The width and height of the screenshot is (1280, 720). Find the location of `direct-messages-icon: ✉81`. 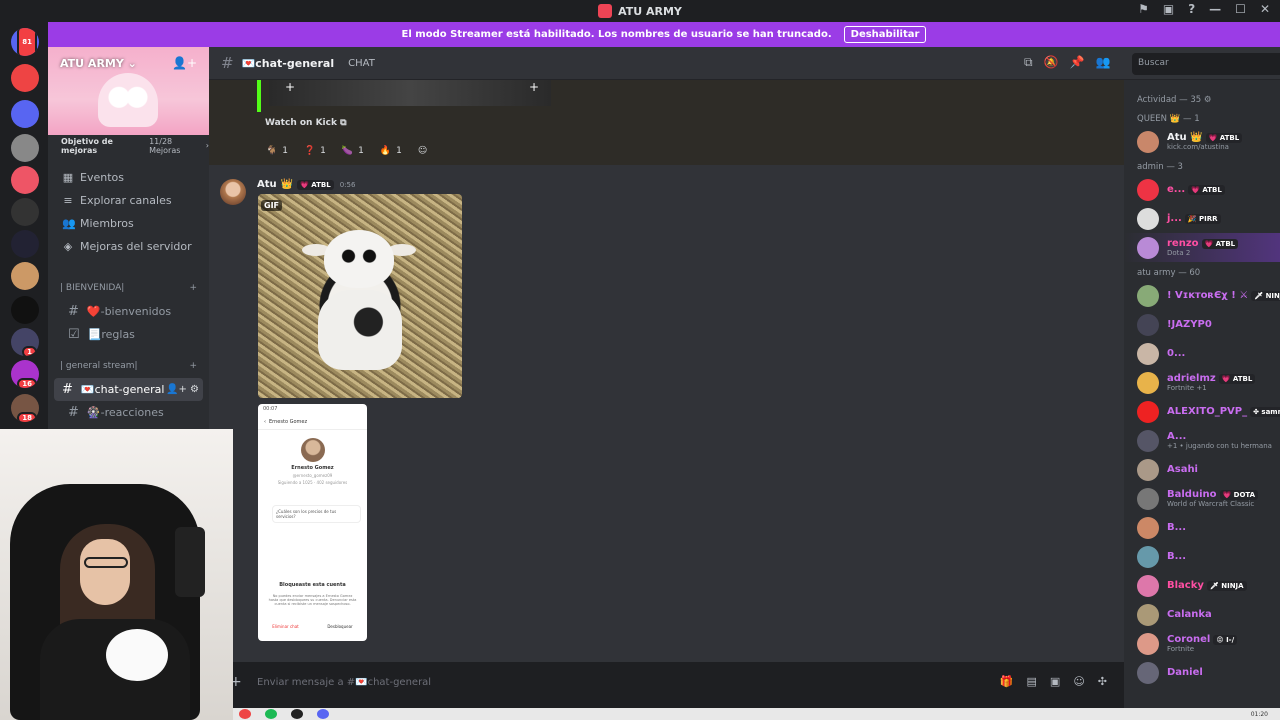

direct-messages-icon: ✉81 is located at coordinates (25, 42).